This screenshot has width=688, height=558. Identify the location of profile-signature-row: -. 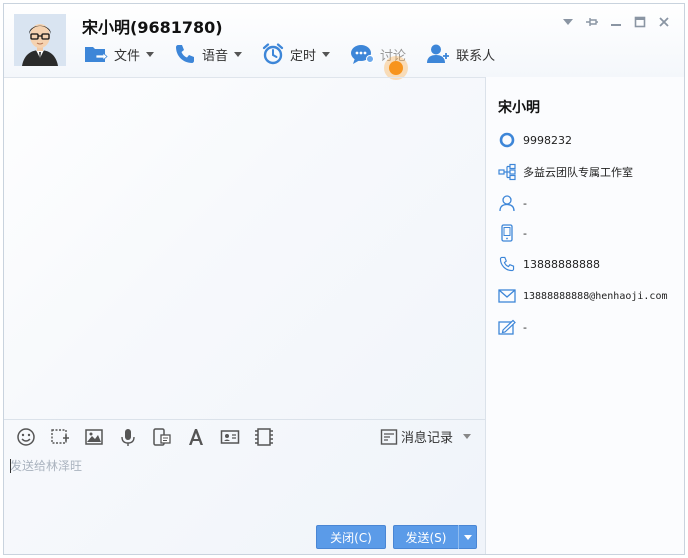
(512, 327).